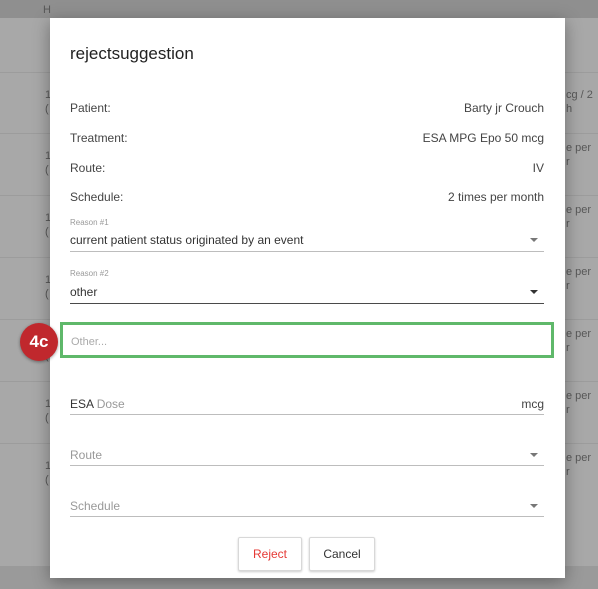  What do you see at coordinates (95, 506) in the screenshot?
I see `schedule-placeholder: Schedule` at bounding box center [95, 506].